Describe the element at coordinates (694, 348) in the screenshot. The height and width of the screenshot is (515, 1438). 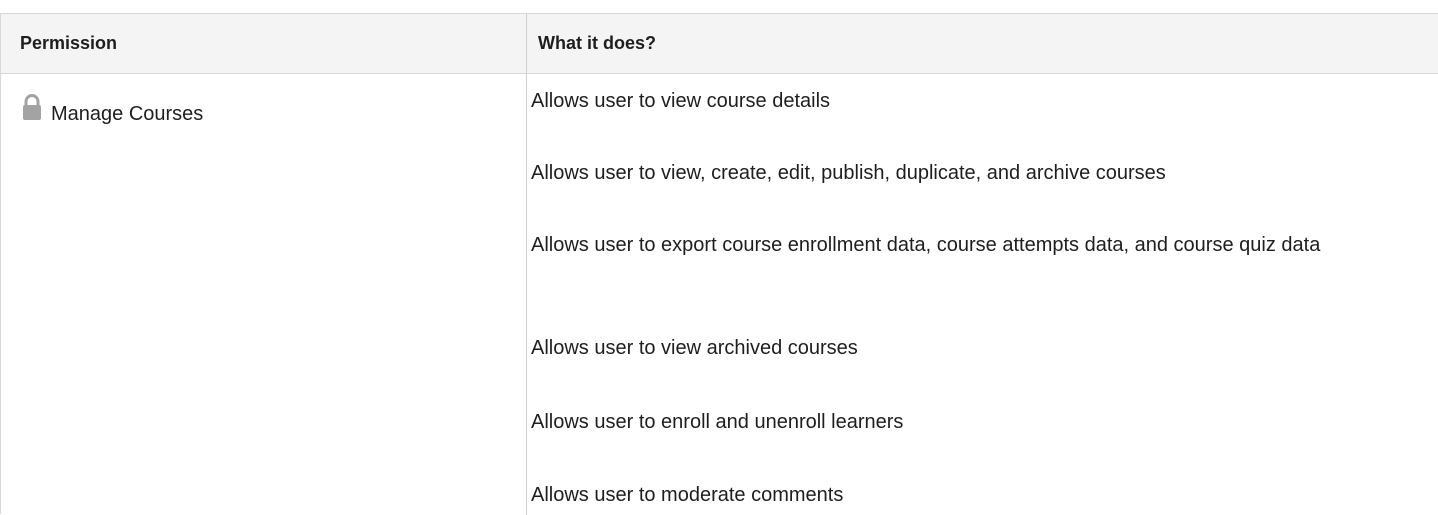
I see `description-item: Allows user to view archived courses` at that location.